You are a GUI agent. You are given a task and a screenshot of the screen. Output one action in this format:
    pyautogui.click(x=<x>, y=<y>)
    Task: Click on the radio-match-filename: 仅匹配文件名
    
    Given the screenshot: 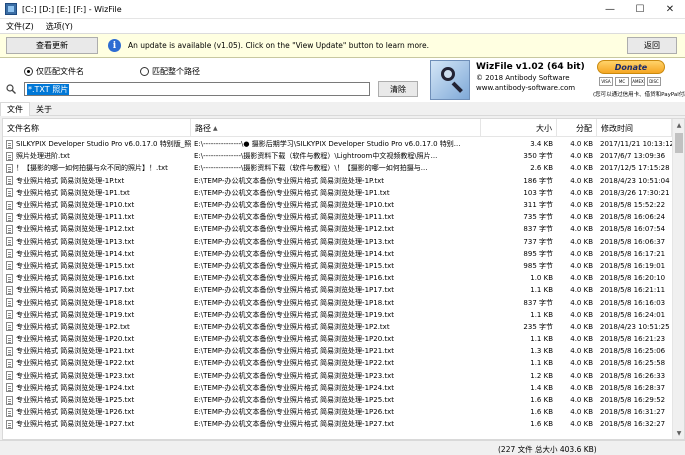 What is the action you would take?
    pyautogui.click(x=54, y=71)
    